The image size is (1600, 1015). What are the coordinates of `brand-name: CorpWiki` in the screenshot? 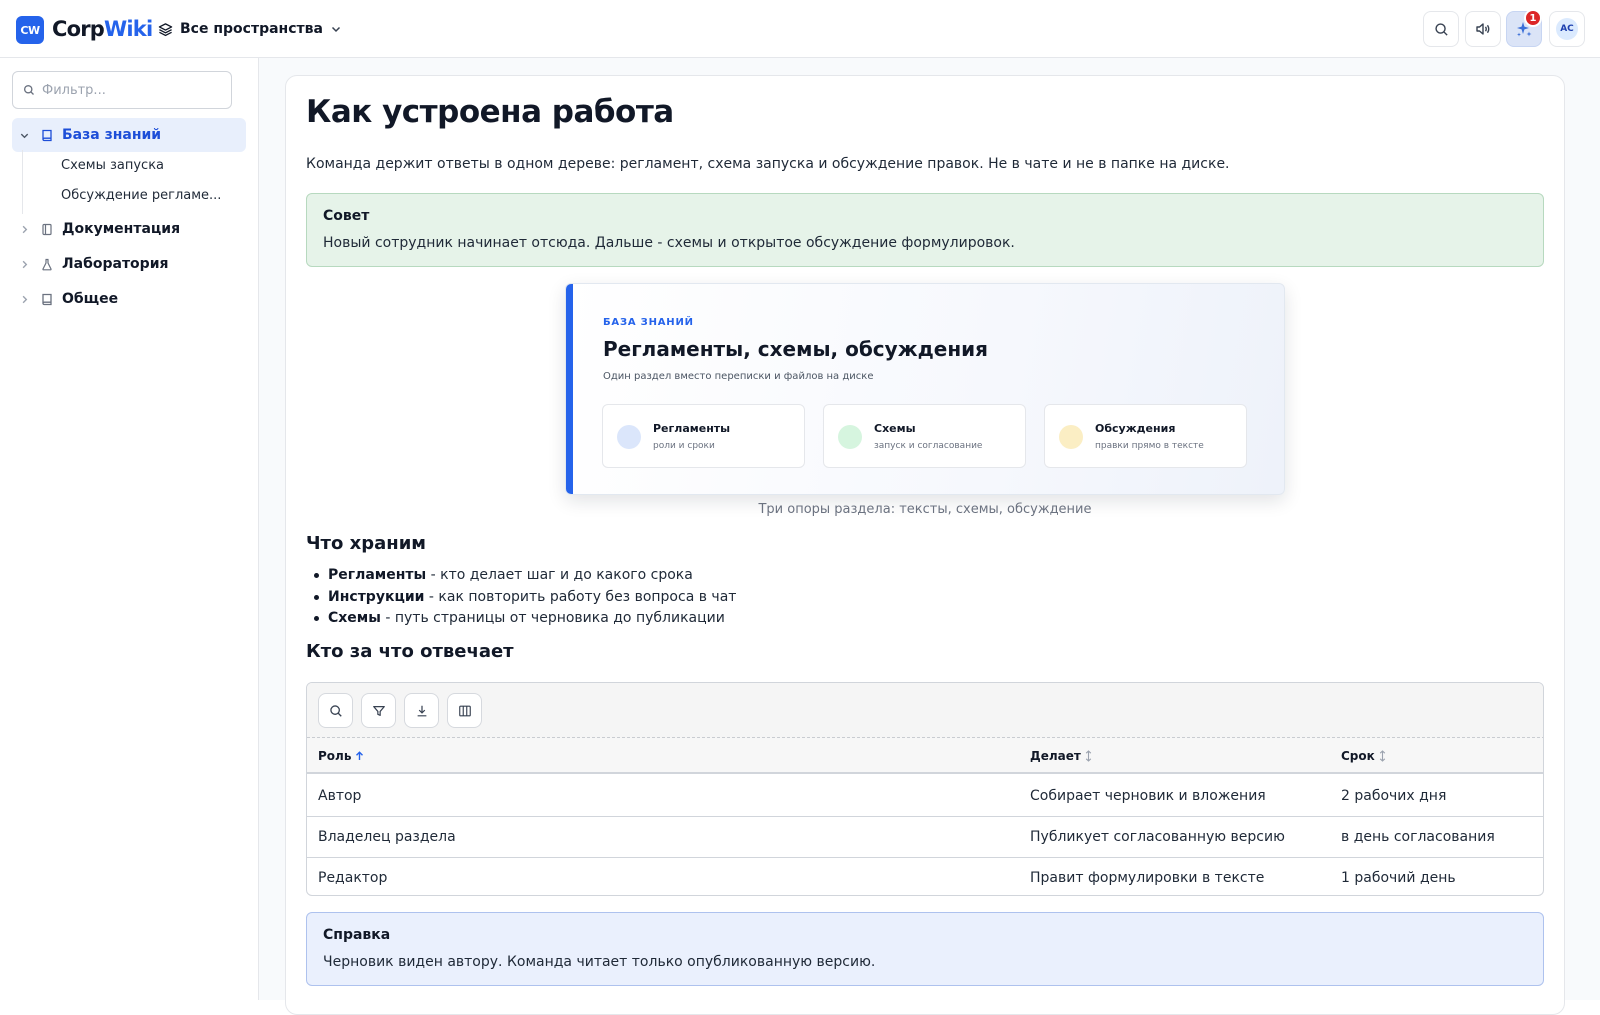 It's located at (102, 29).